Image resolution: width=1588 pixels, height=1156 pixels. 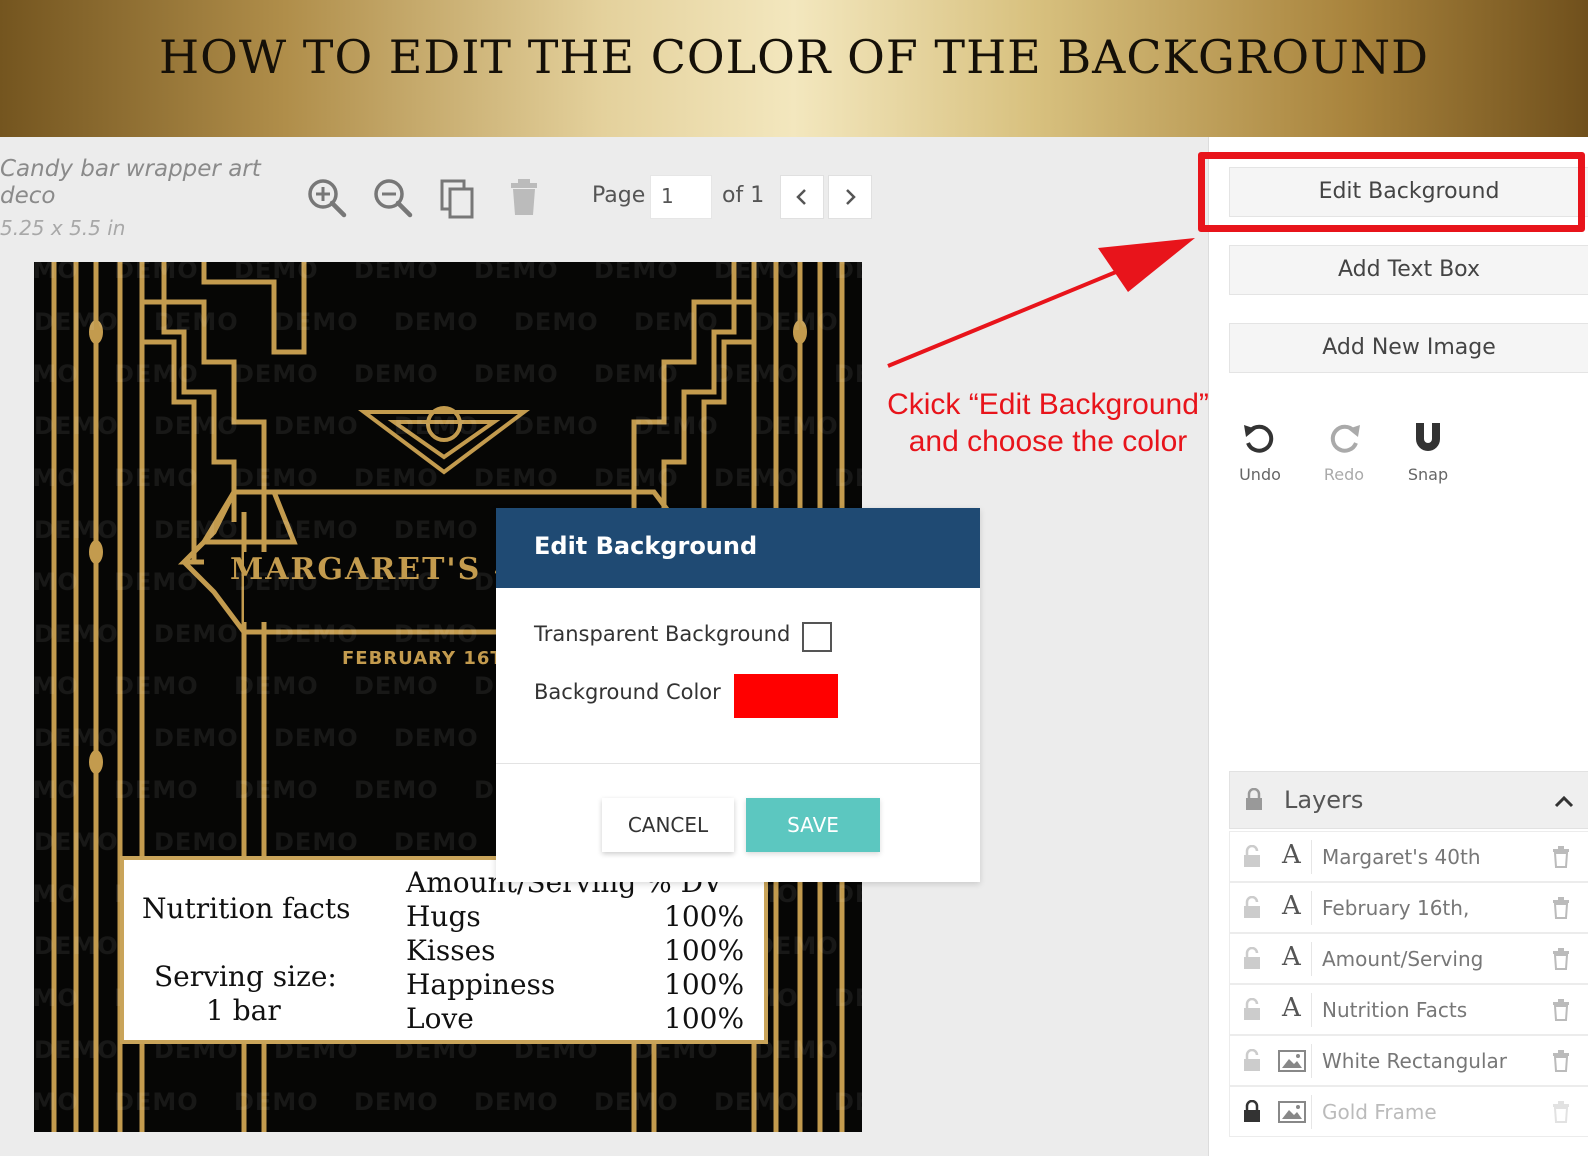 What do you see at coordinates (1391, 192) in the screenshot?
I see `highlight-box` at bounding box center [1391, 192].